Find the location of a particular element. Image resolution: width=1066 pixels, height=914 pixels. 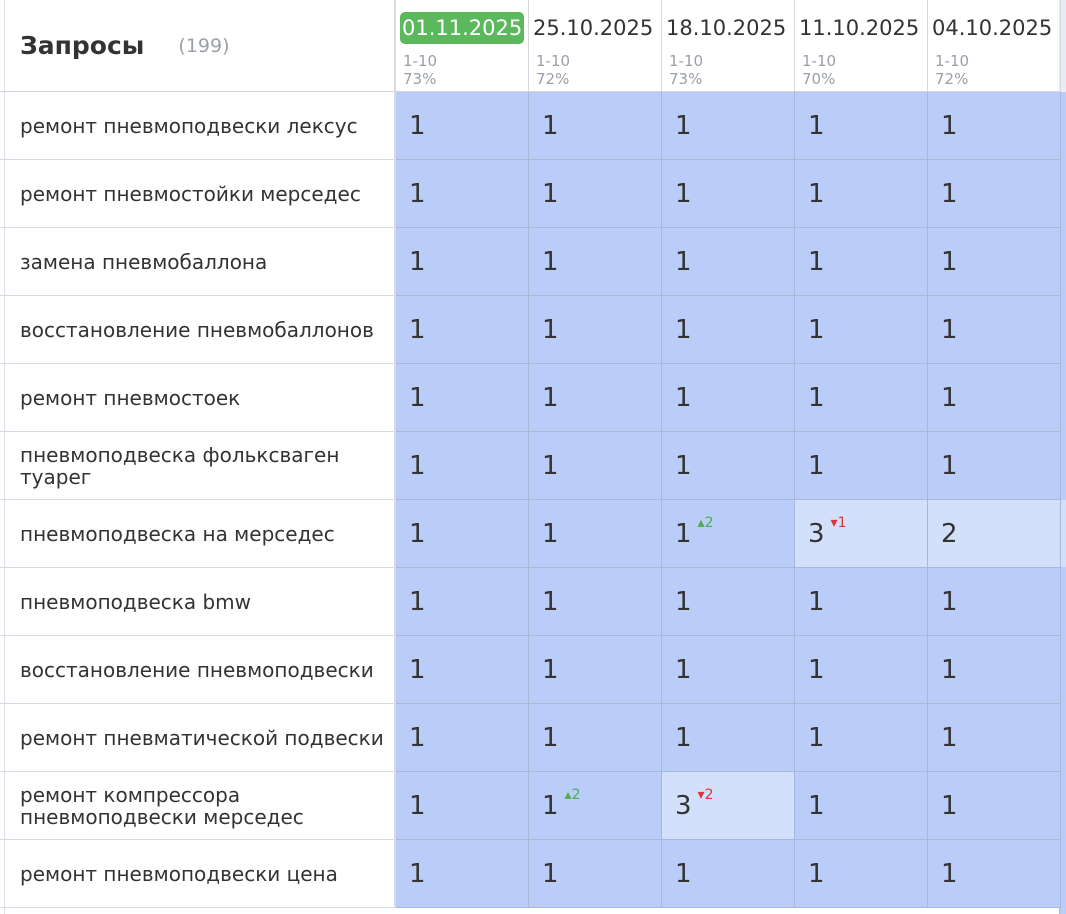

query-row-label: пневмоподвеска фольксваген туарег is located at coordinates (198, 466).